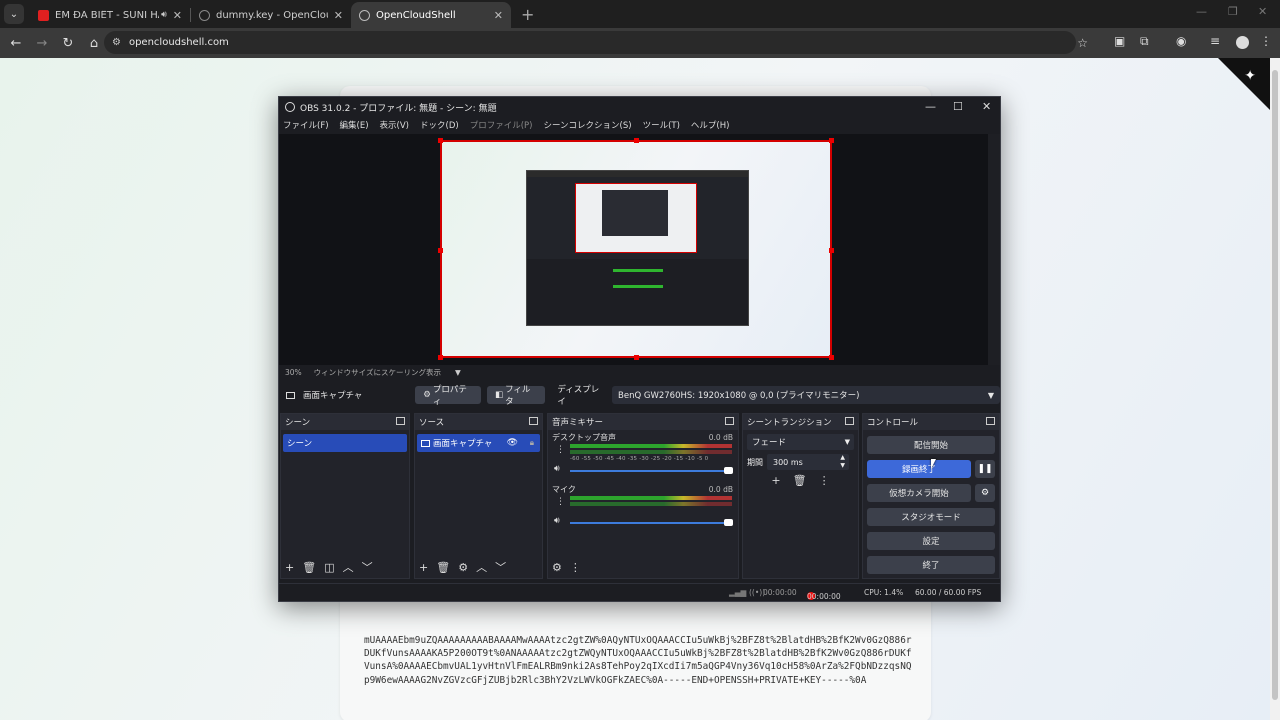  I want to click on home-icon: ⌂, so click(94, 43).